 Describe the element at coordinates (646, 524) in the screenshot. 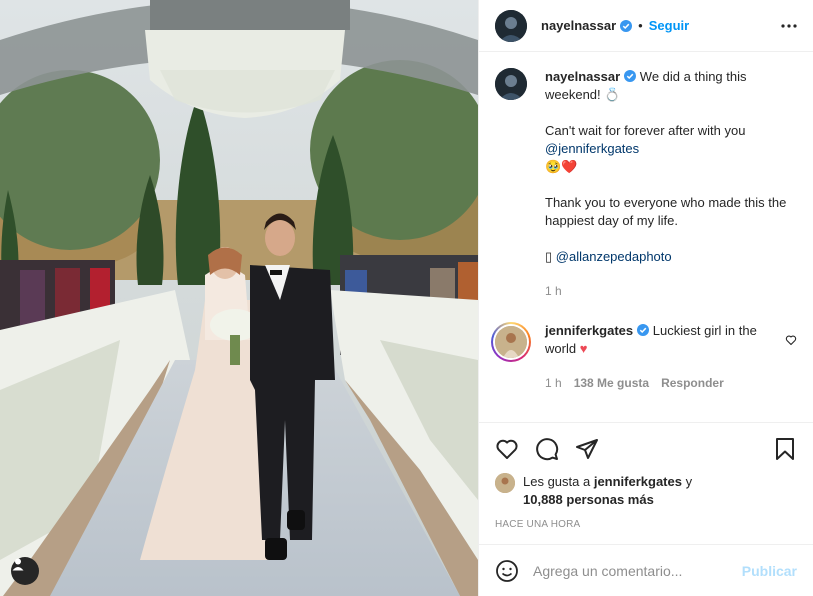

I see `post-timestamp: HACE UNA HORA` at that location.